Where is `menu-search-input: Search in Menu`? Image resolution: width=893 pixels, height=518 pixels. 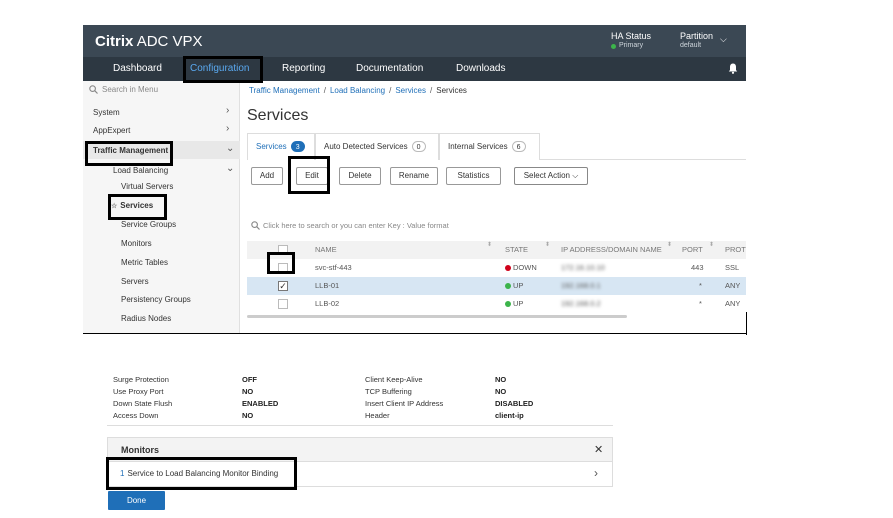 menu-search-input: Search in Menu is located at coordinates (123, 89).